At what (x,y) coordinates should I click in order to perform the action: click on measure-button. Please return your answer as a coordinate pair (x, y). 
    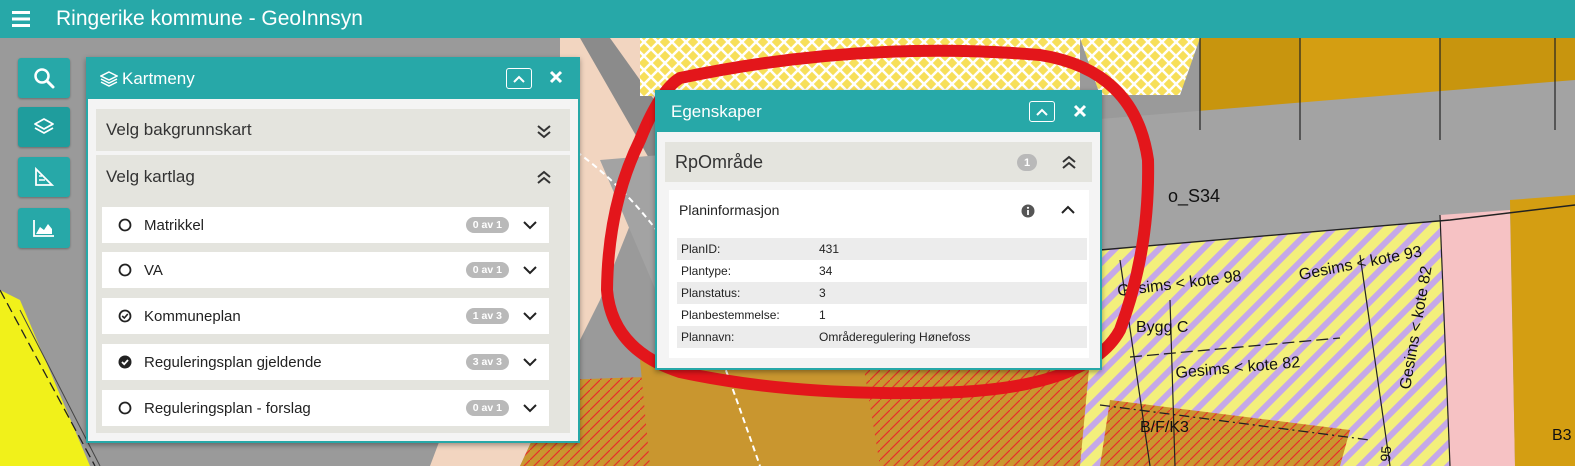
    Looking at the image, I should click on (44, 177).